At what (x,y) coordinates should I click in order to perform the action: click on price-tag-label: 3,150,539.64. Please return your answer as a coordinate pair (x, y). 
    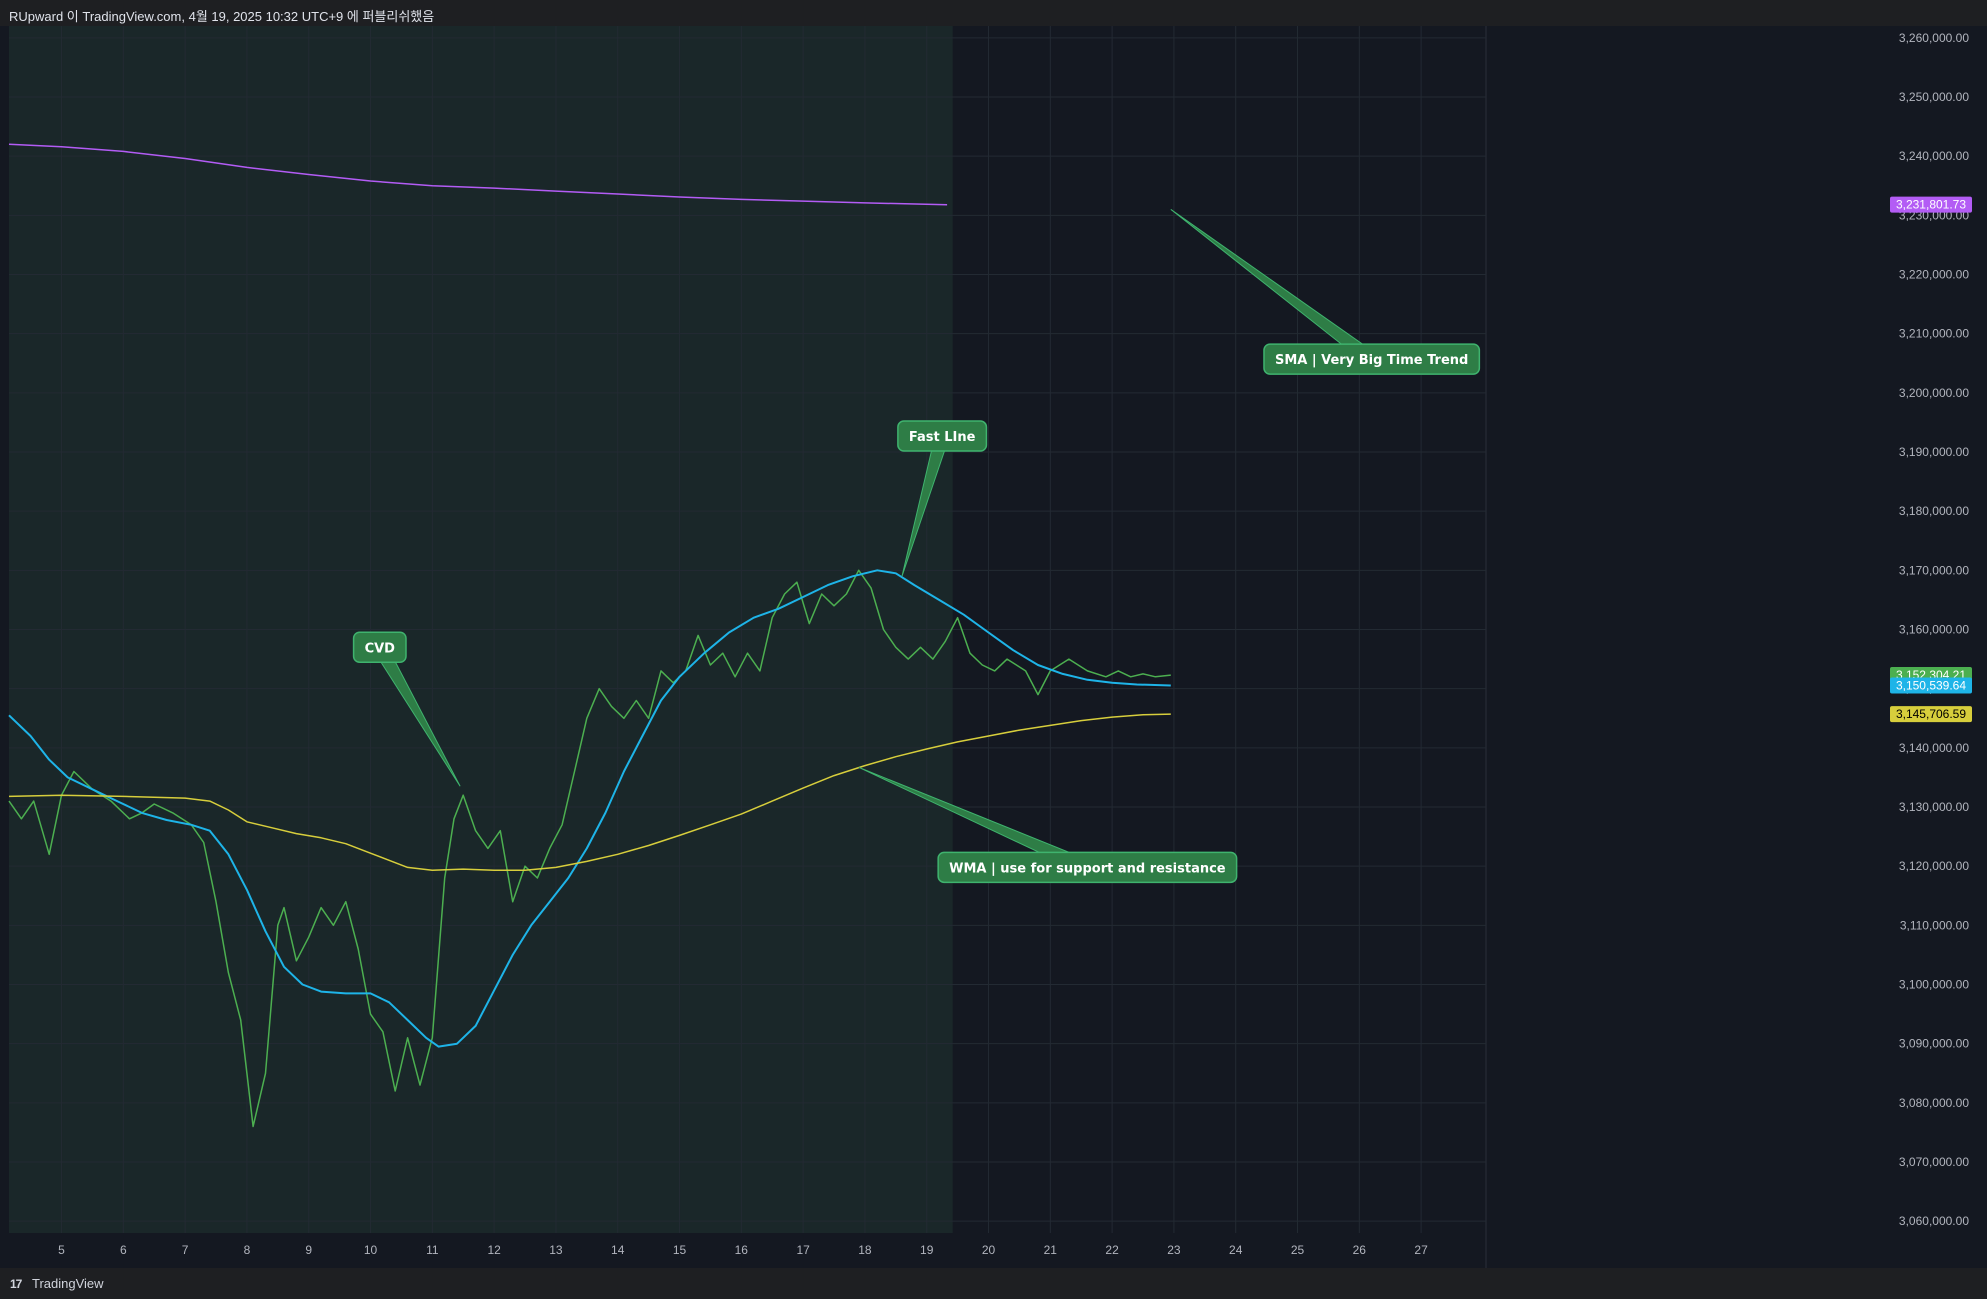
    Looking at the image, I should click on (1931, 685).